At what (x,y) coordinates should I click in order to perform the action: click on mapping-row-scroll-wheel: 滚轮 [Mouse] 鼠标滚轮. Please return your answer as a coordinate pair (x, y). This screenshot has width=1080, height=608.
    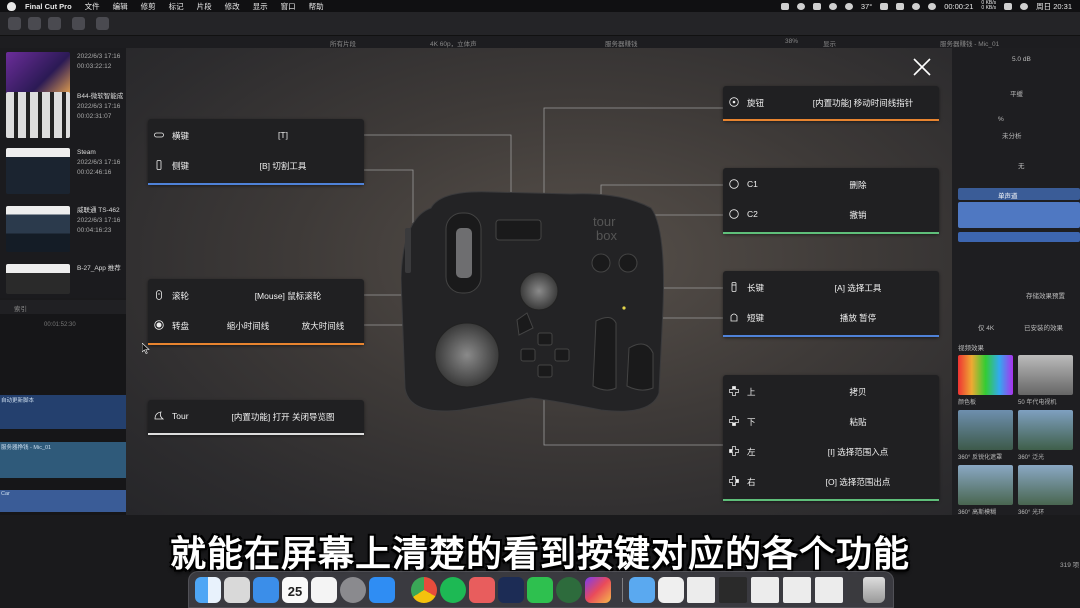
    Looking at the image, I should click on (256, 295).